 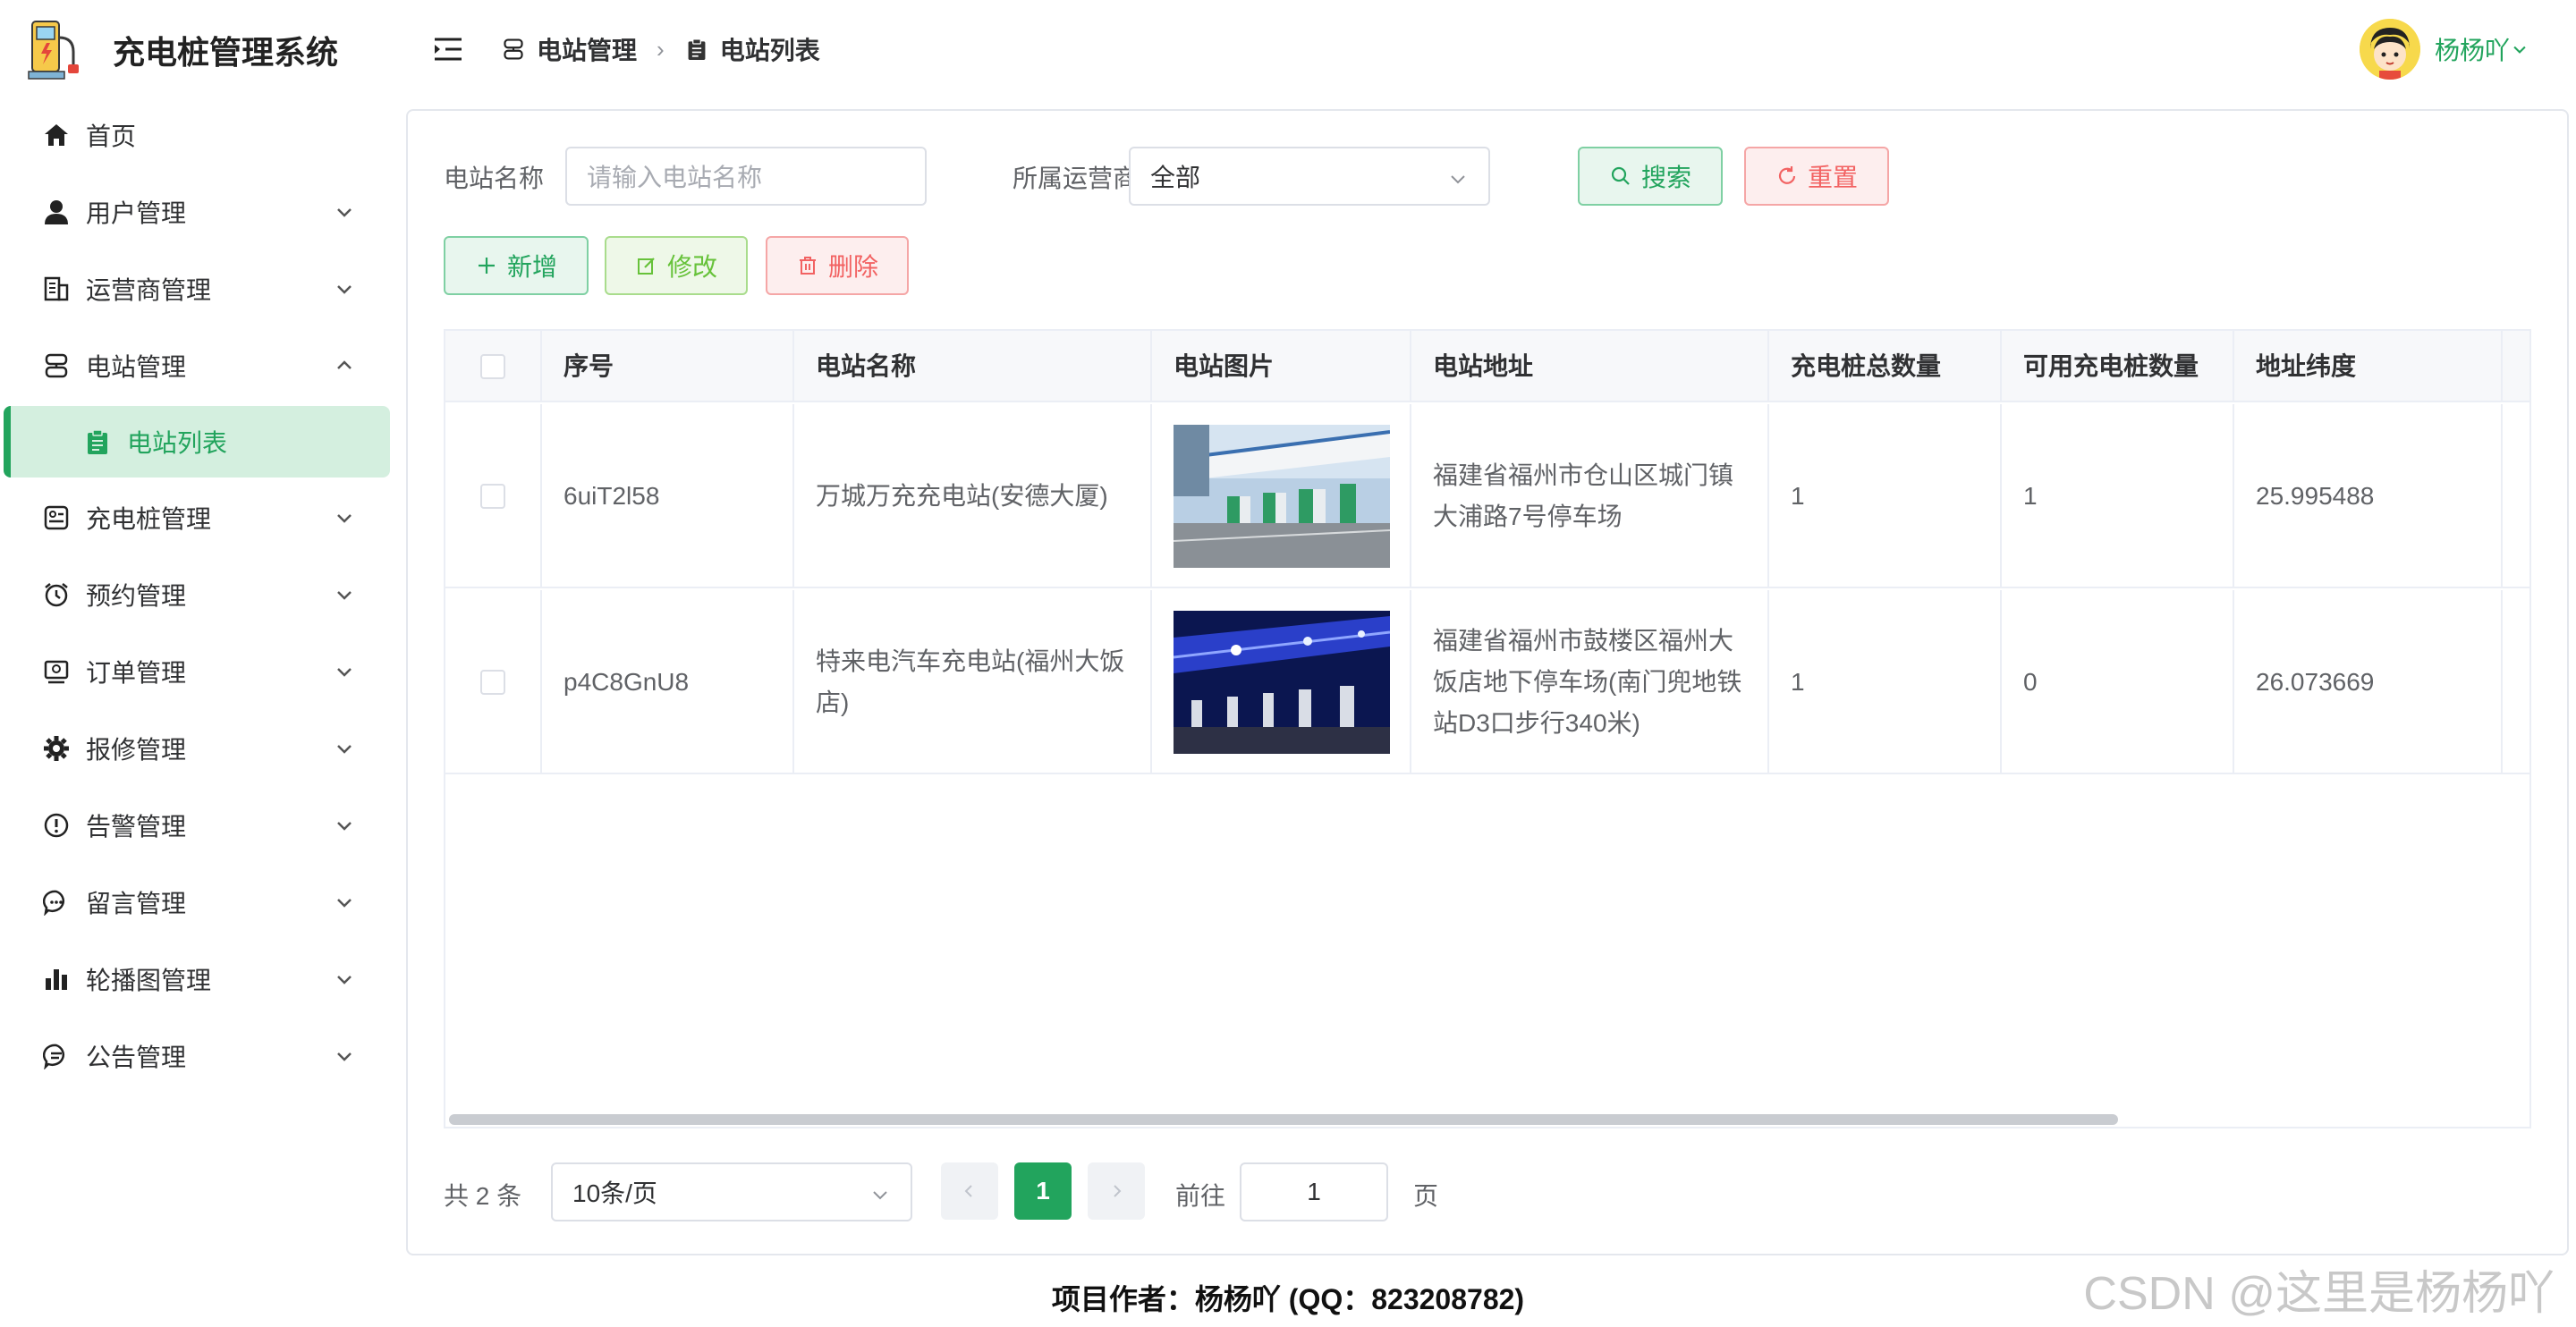 I want to click on avatar, so click(x=2389, y=49).